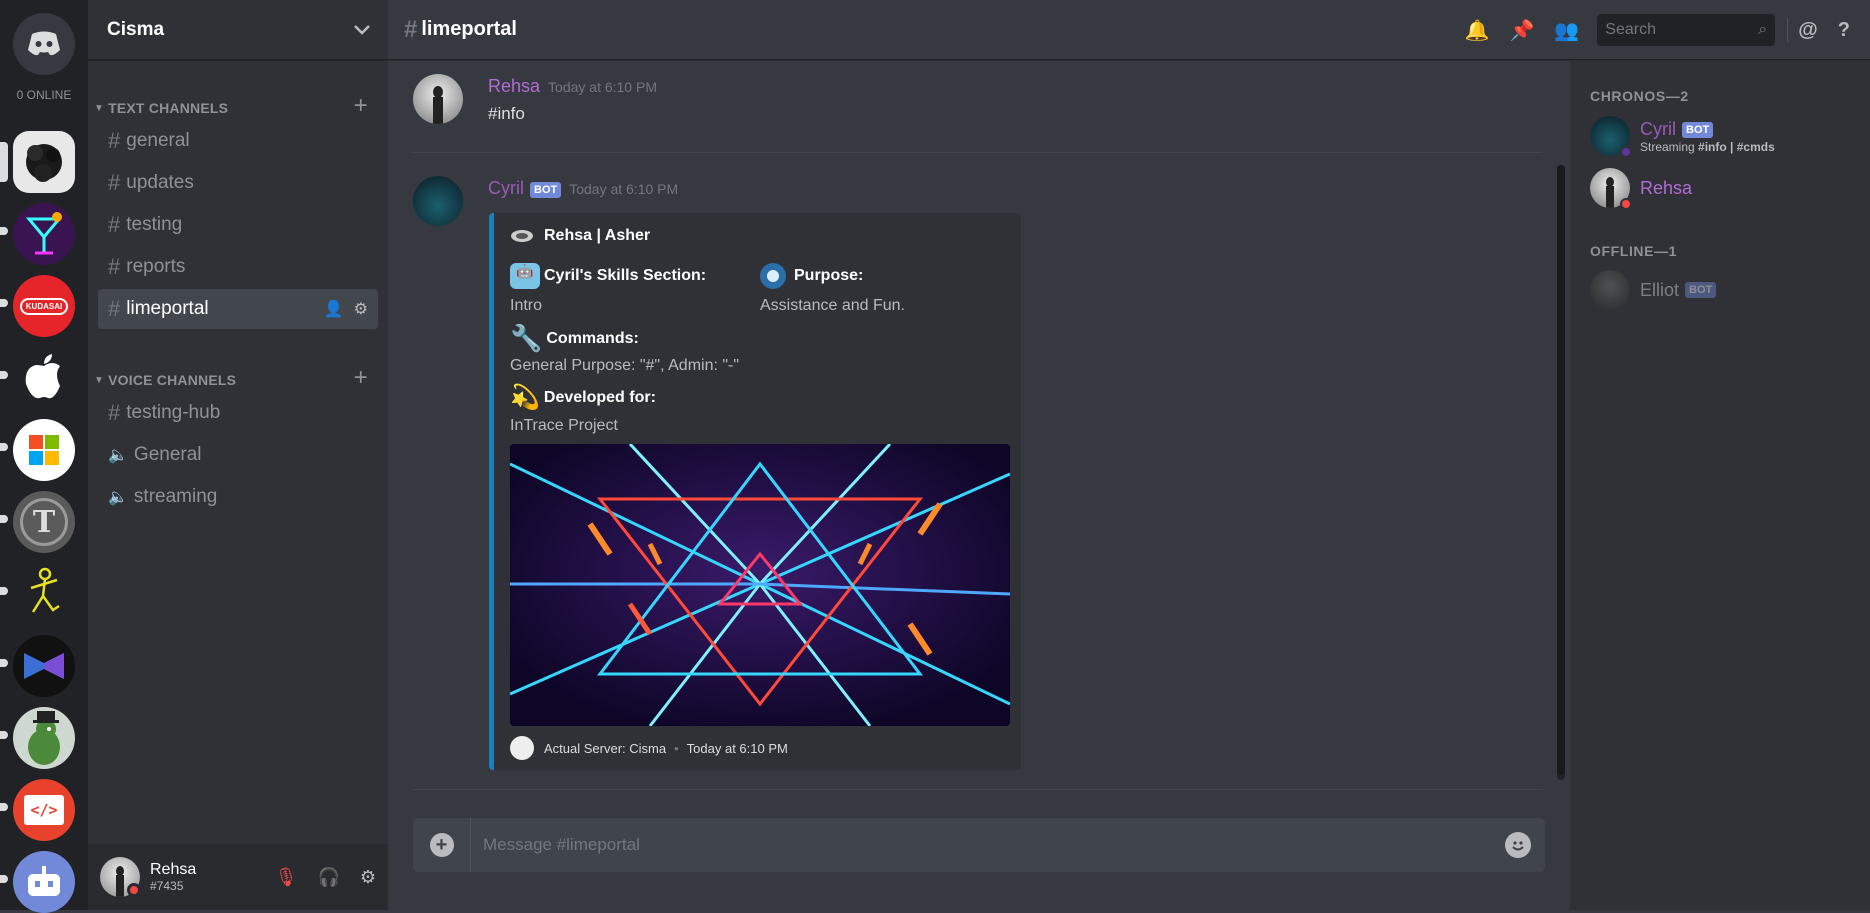 This screenshot has height=913, width=1870. Describe the element at coordinates (574, 338) in the screenshot. I see `embed-field-name: 🔧 Commands:` at that location.